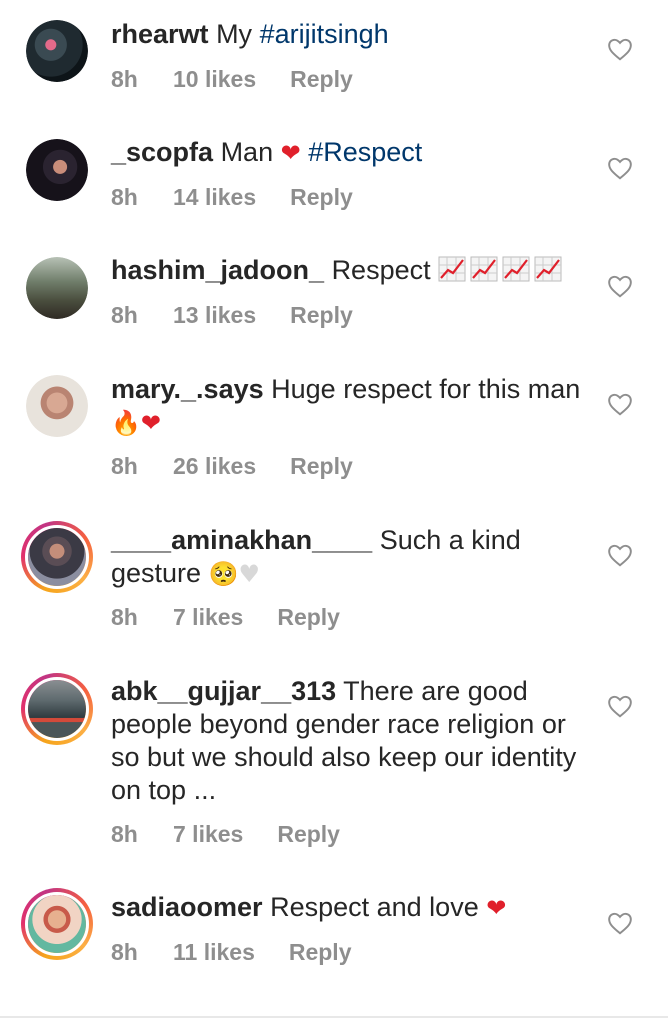 This screenshot has width=668, height=1024. I want to click on comment-body: Huge respect for this man, so click(426, 389).